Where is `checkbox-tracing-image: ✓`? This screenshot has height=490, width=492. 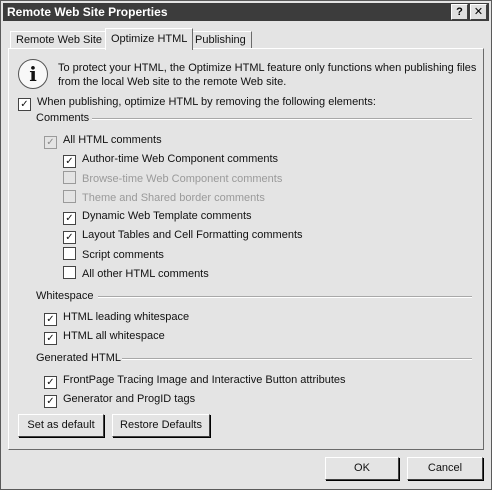
checkbox-tracing-image: ✓ is located at coordinates (50, 382).